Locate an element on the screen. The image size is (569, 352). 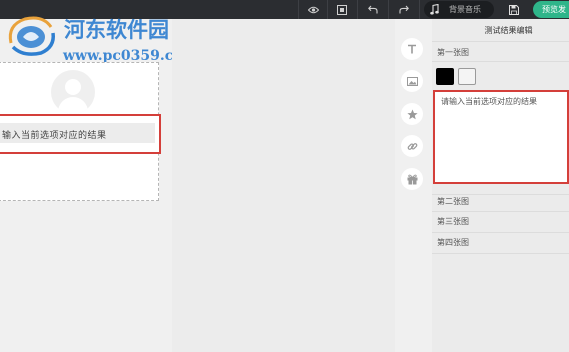
section-4-label: 第四张图 is located at coordinates (453, 242).